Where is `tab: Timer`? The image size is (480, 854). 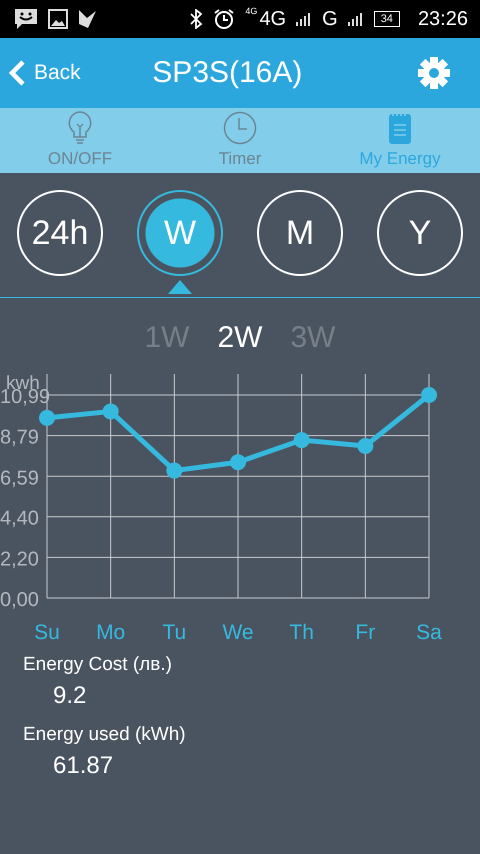
tab: Timer is located at coordinates (240, 140).